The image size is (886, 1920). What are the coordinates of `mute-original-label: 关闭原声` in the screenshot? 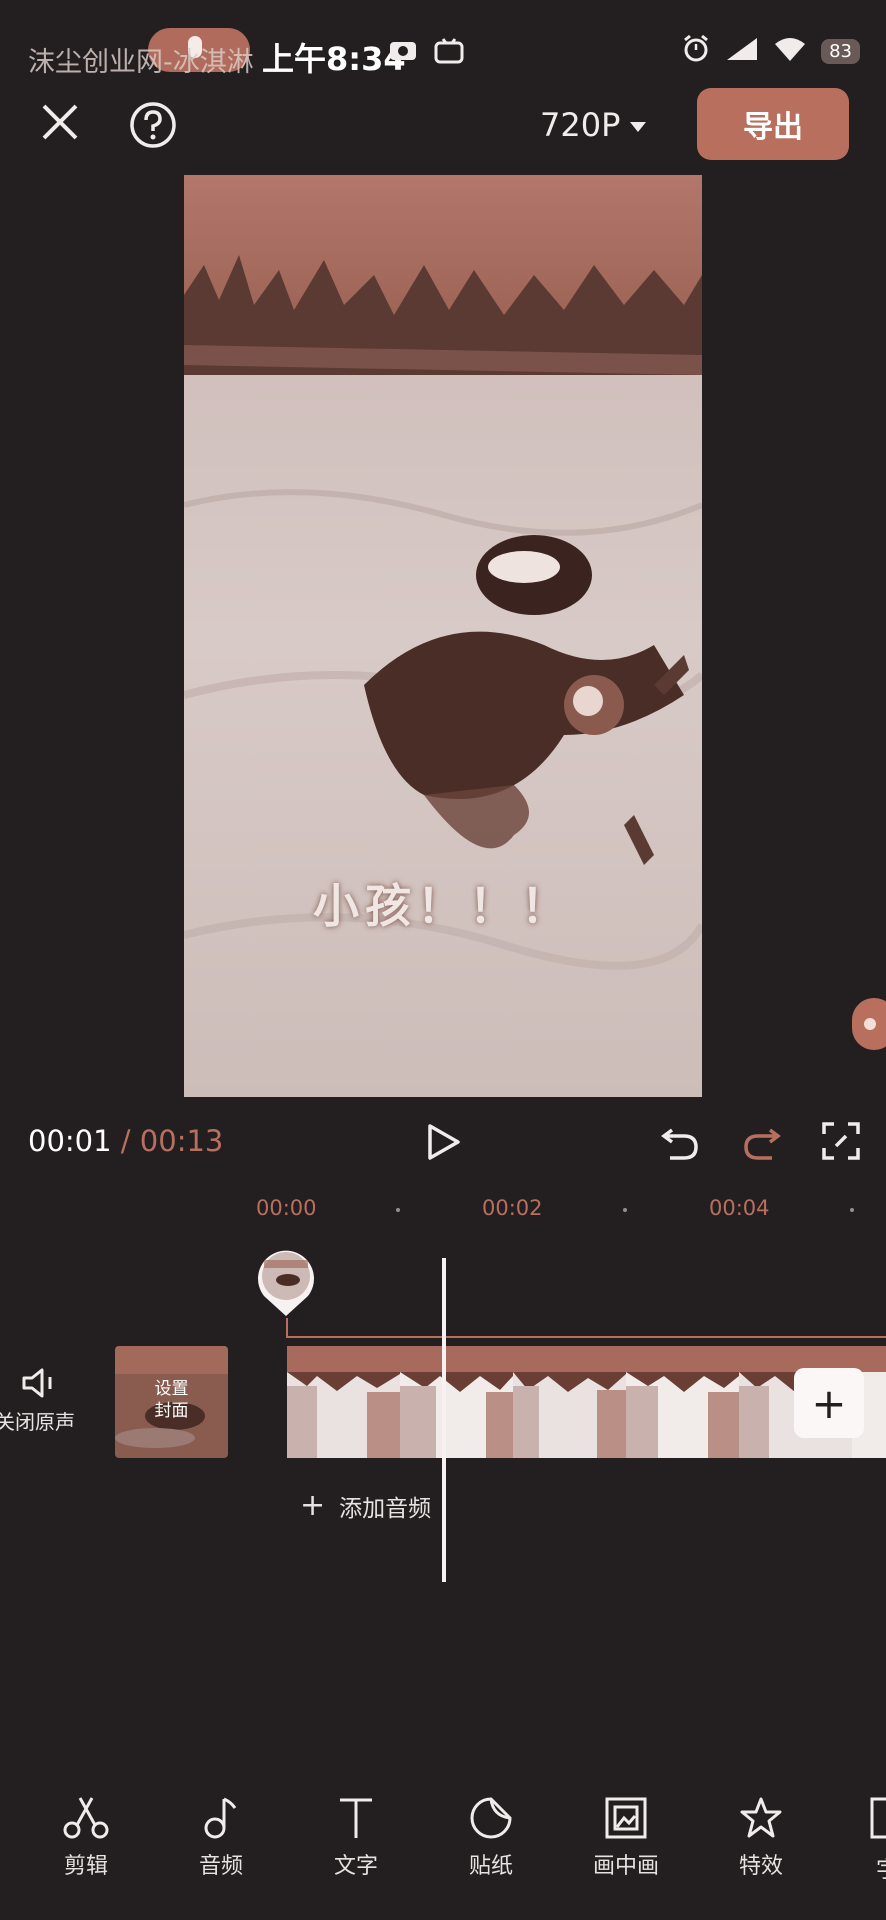 It's located at (37, 1422).